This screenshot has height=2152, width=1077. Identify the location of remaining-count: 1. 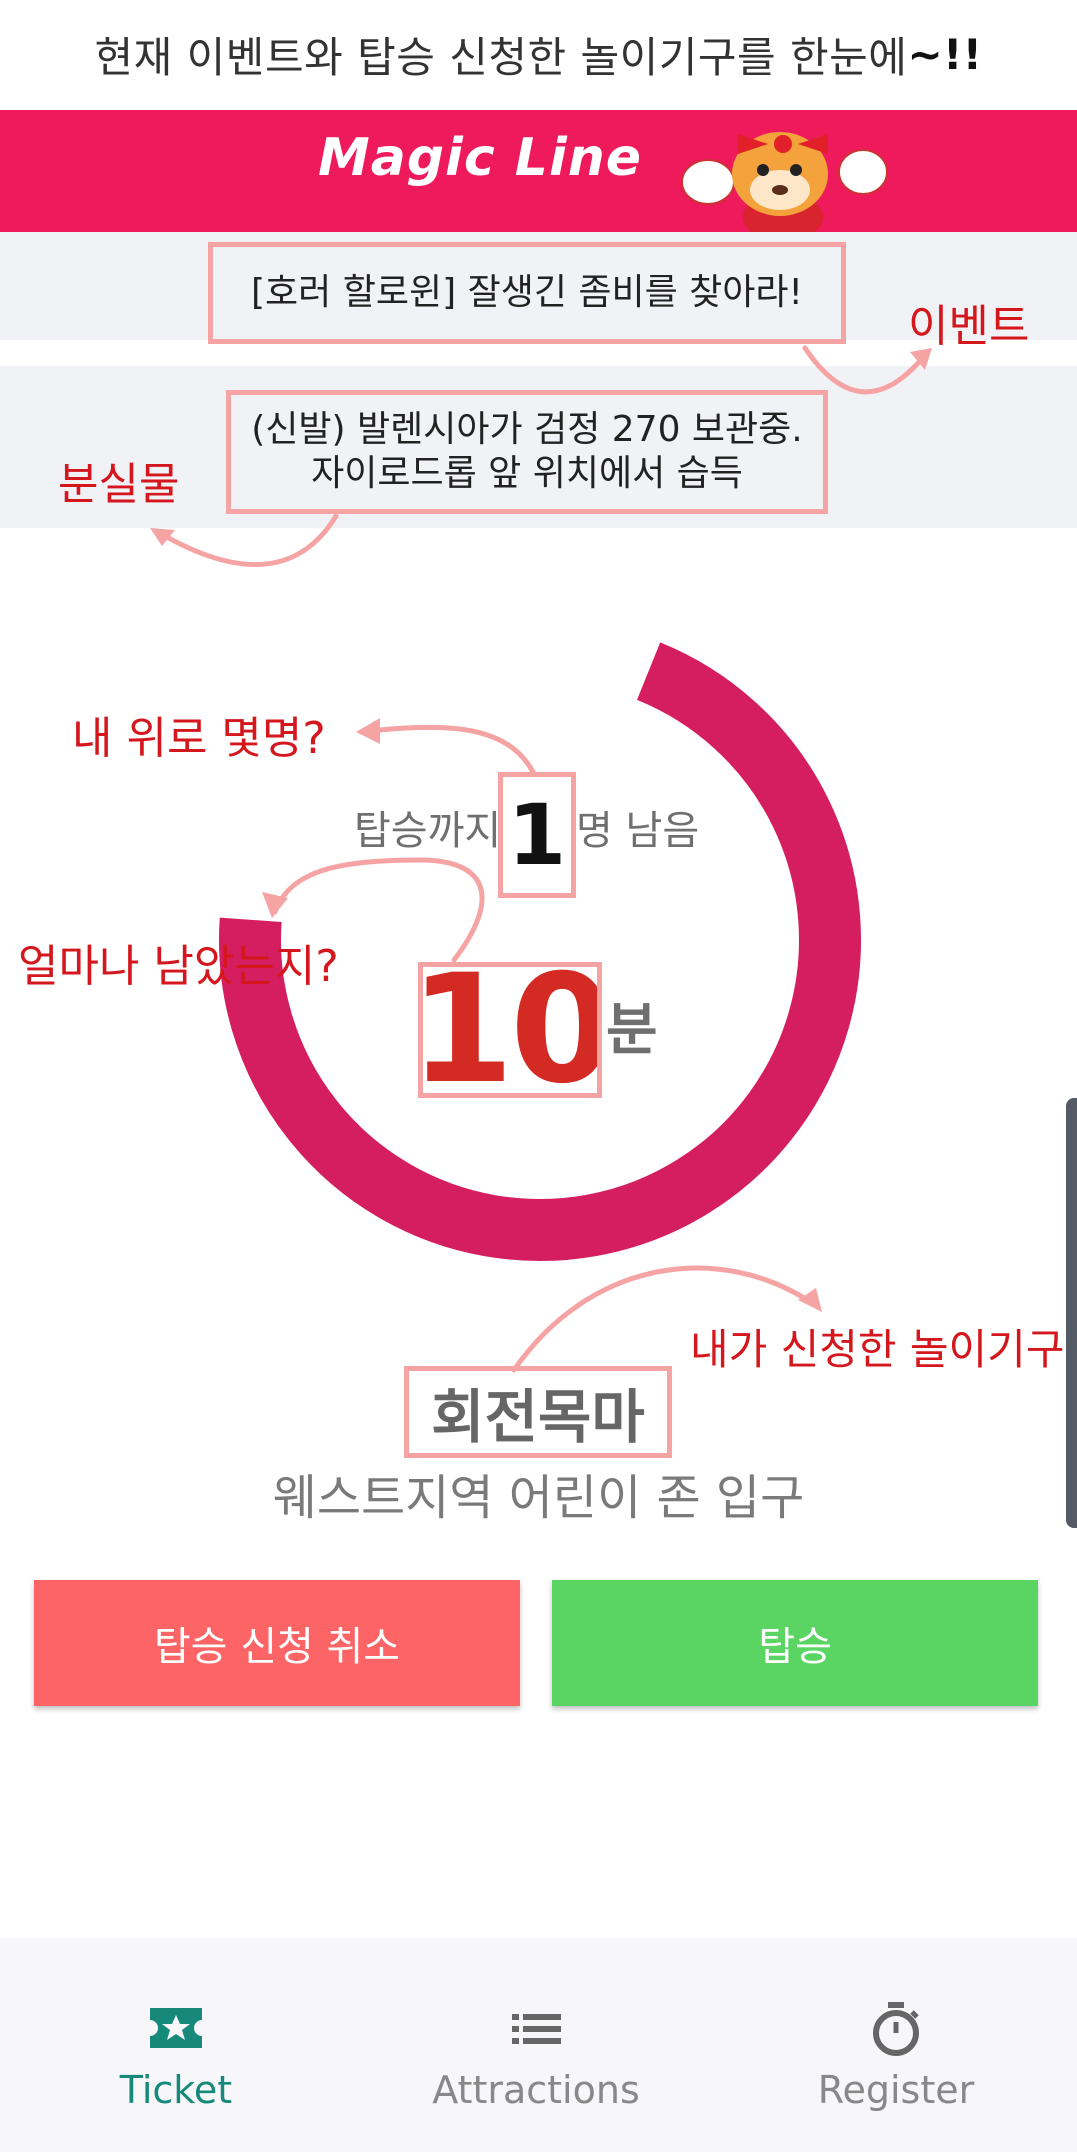
(537, 835).